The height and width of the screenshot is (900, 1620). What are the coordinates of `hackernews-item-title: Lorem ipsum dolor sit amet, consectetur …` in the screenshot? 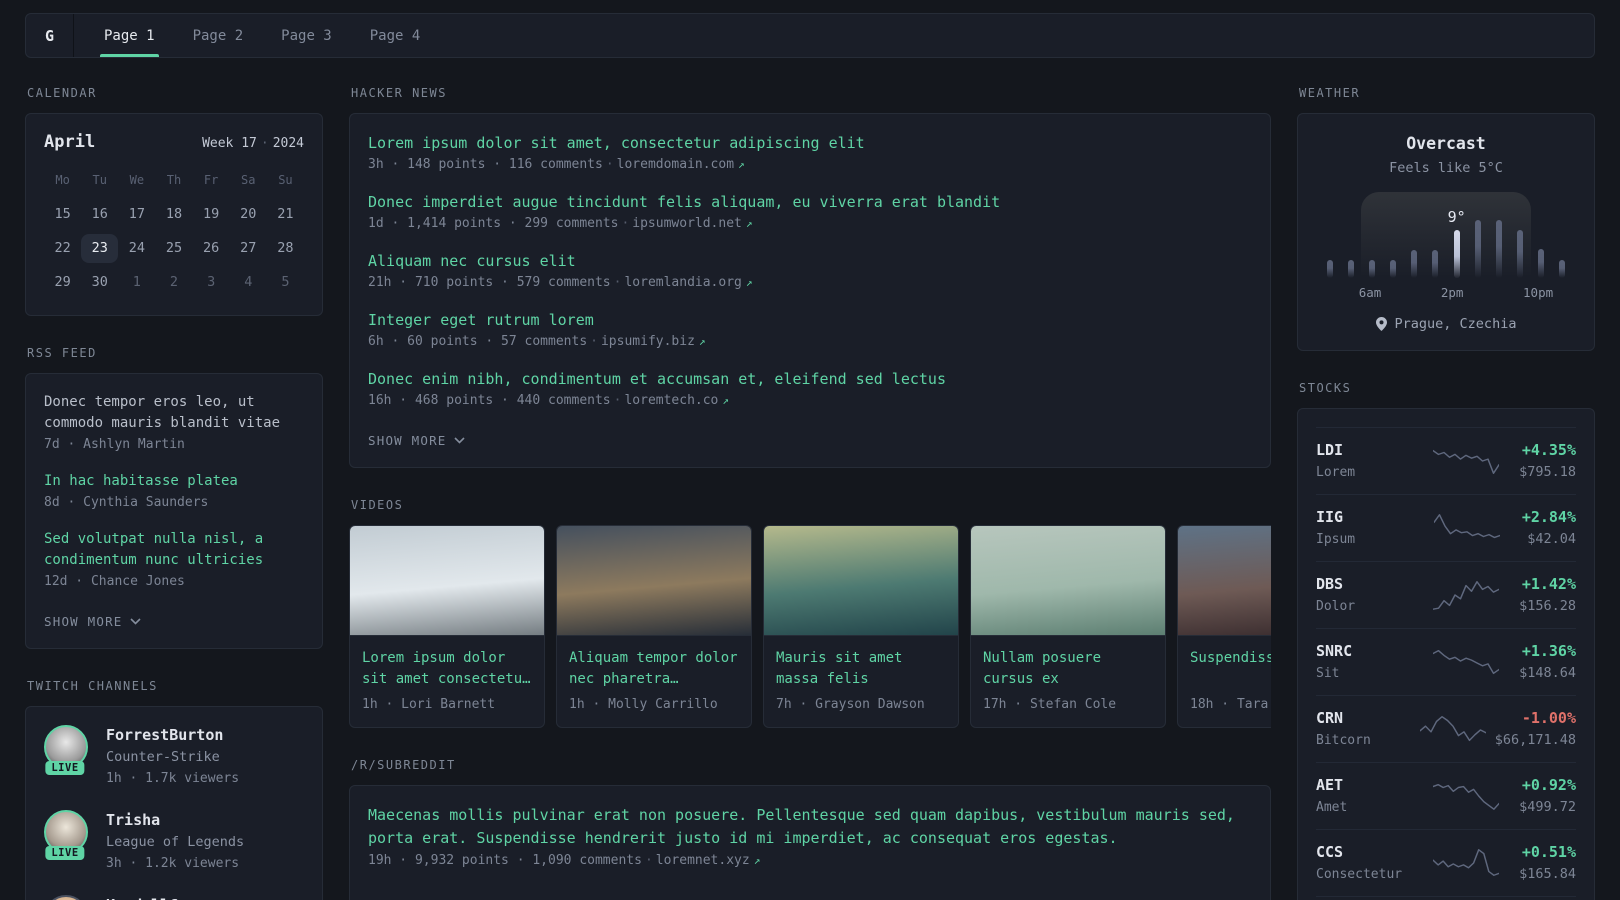 It's located at (810, 143).